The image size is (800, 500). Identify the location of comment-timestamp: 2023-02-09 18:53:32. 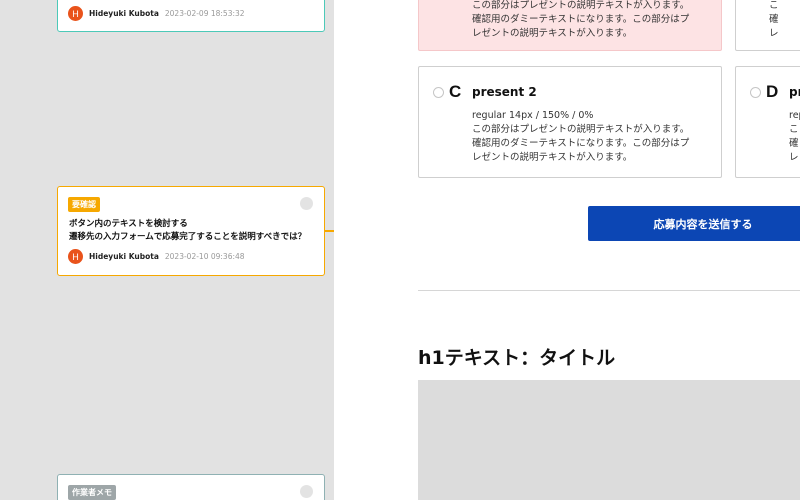
(204, 13).